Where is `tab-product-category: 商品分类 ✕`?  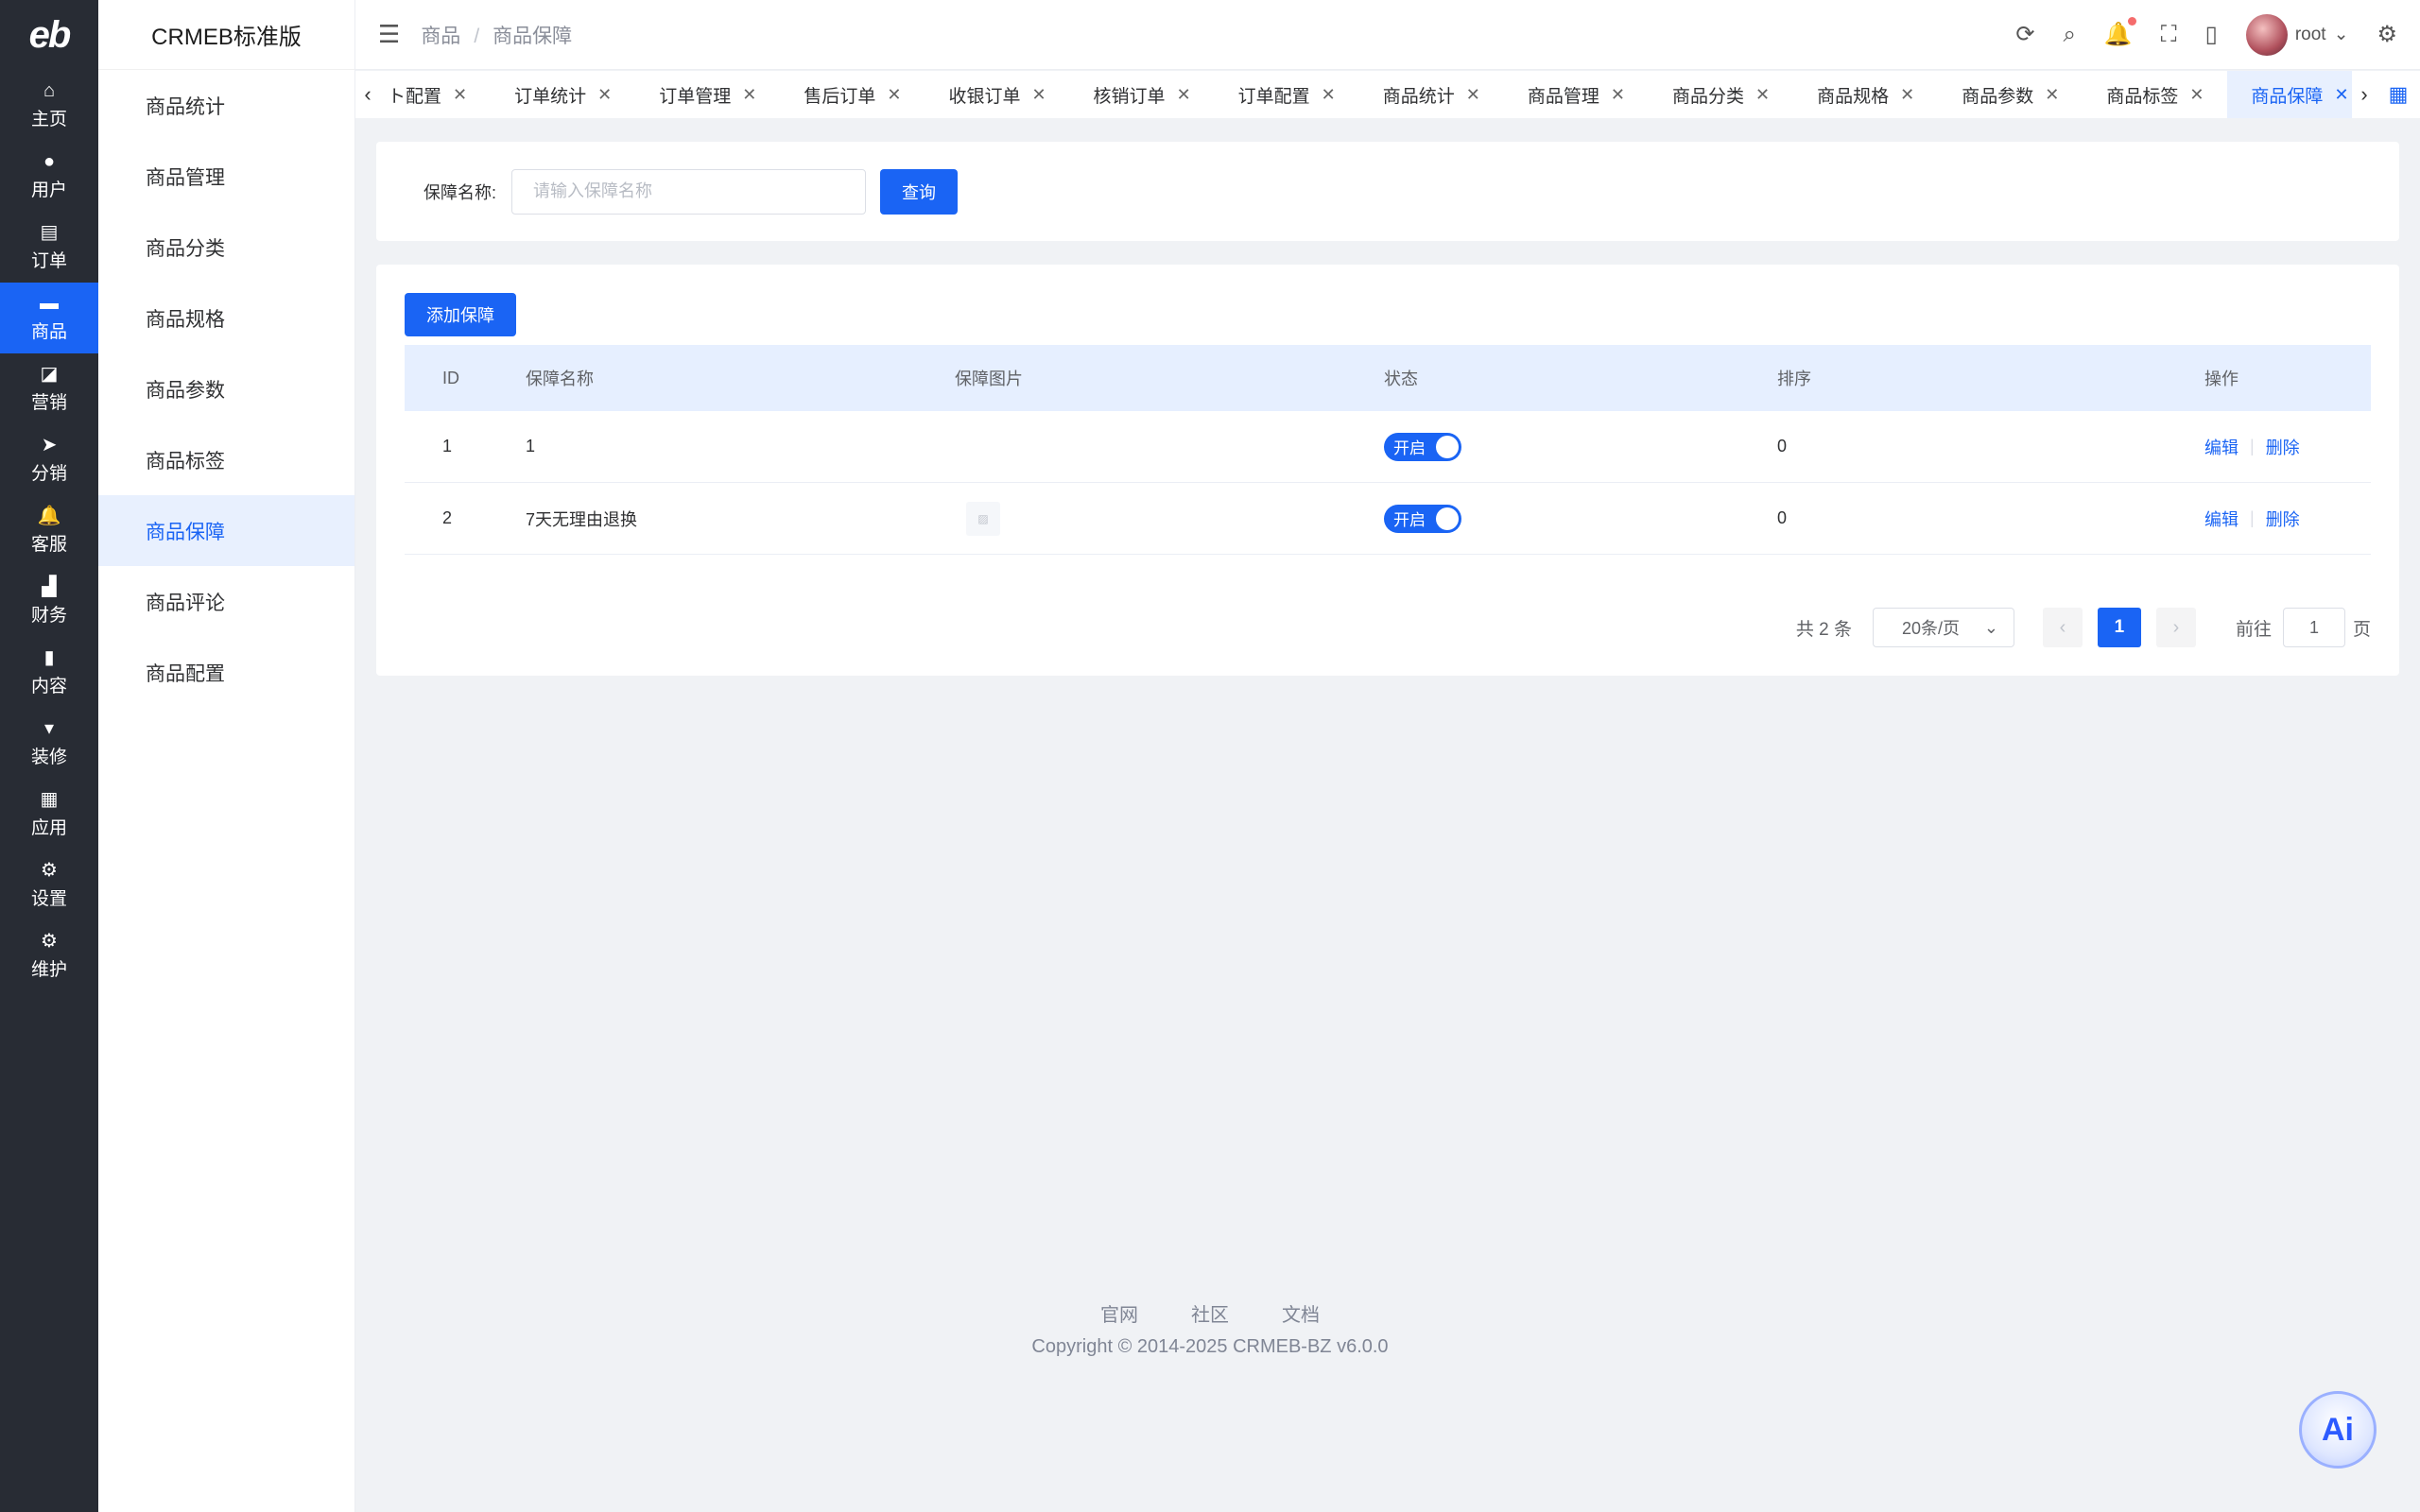
tab-product-category: 商品分类 ✕ is located at coordinates (1721, 94).